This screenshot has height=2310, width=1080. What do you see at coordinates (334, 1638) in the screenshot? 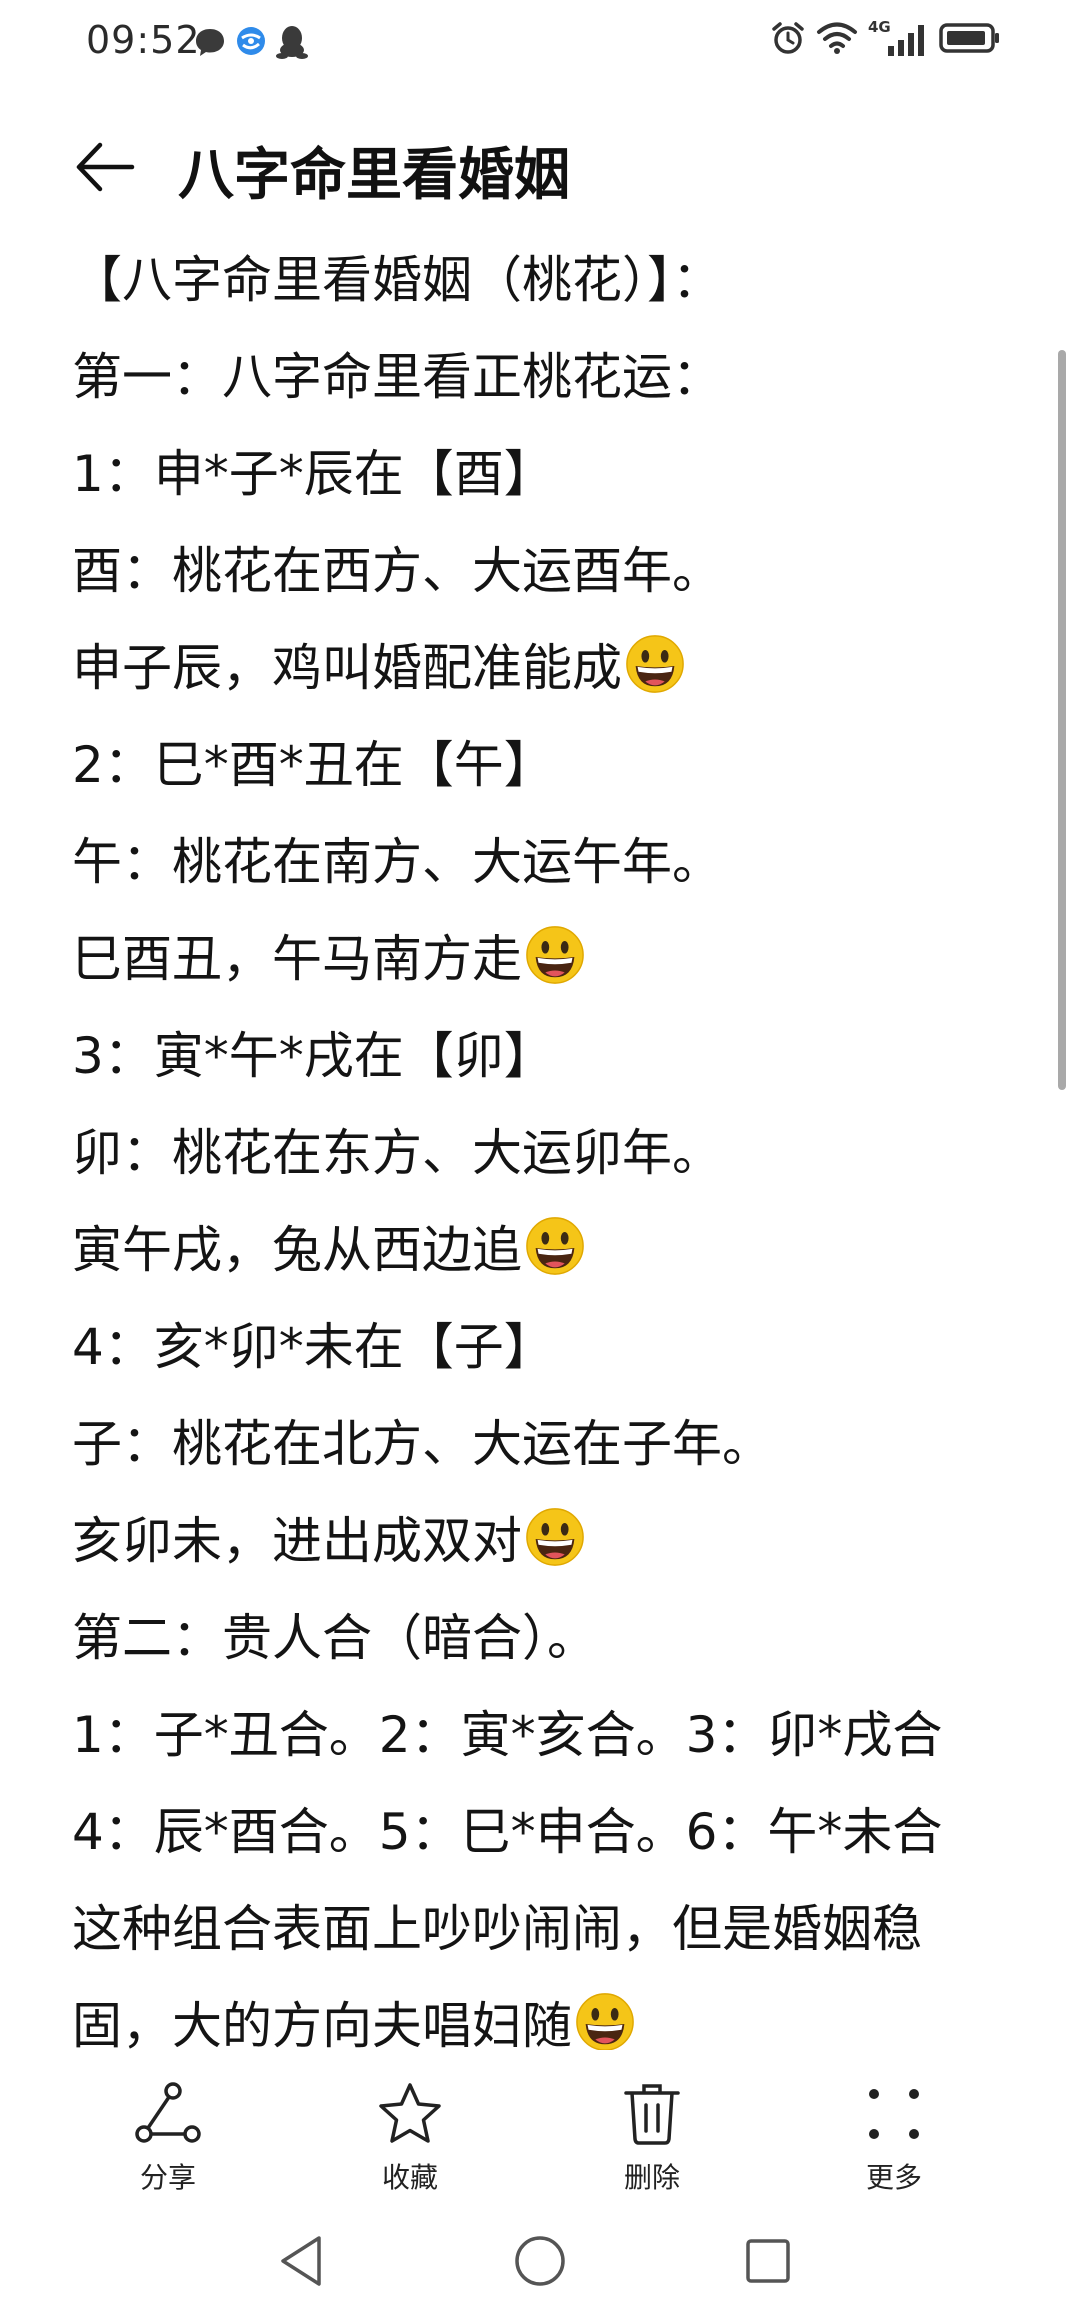
I see `content-line-text: 第二：贵人合（暗合）。` at bounding box center [334, 1638].